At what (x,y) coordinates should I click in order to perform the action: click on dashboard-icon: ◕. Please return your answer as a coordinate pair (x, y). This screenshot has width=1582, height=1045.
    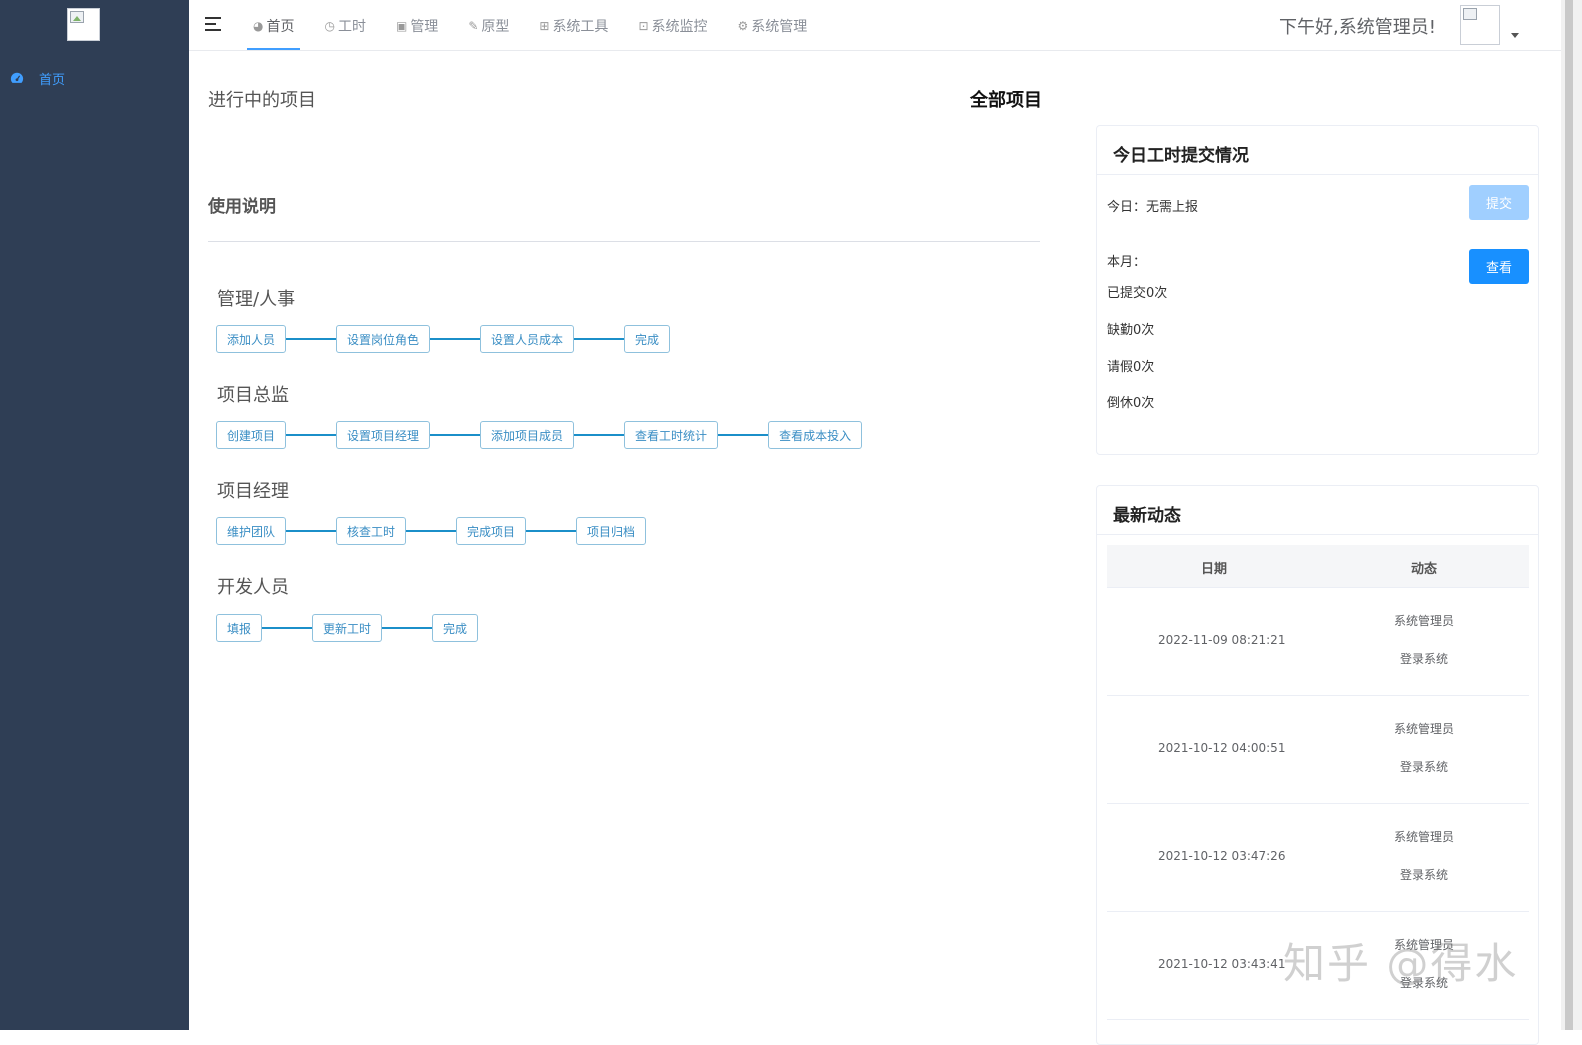
    Looking at the image, I should click on (258, 25).